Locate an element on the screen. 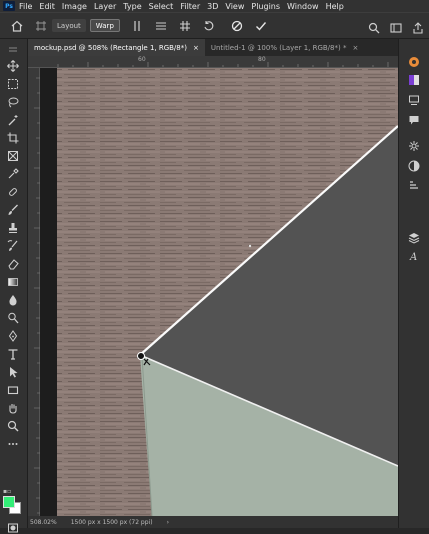 This screenshot has width=429, height=534. warp-button: Warp is located at coordinates (104, 25).